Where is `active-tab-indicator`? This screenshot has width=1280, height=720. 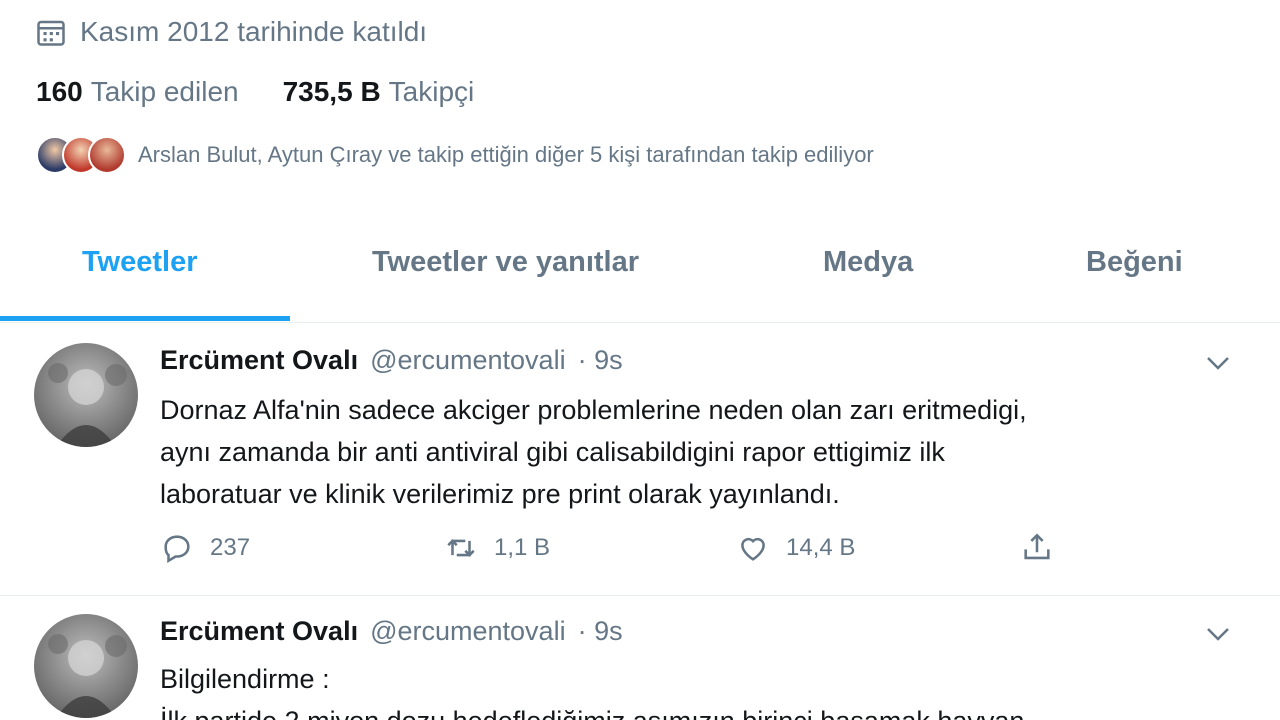
active-tab-indicator is located at coordinates (145, 318).